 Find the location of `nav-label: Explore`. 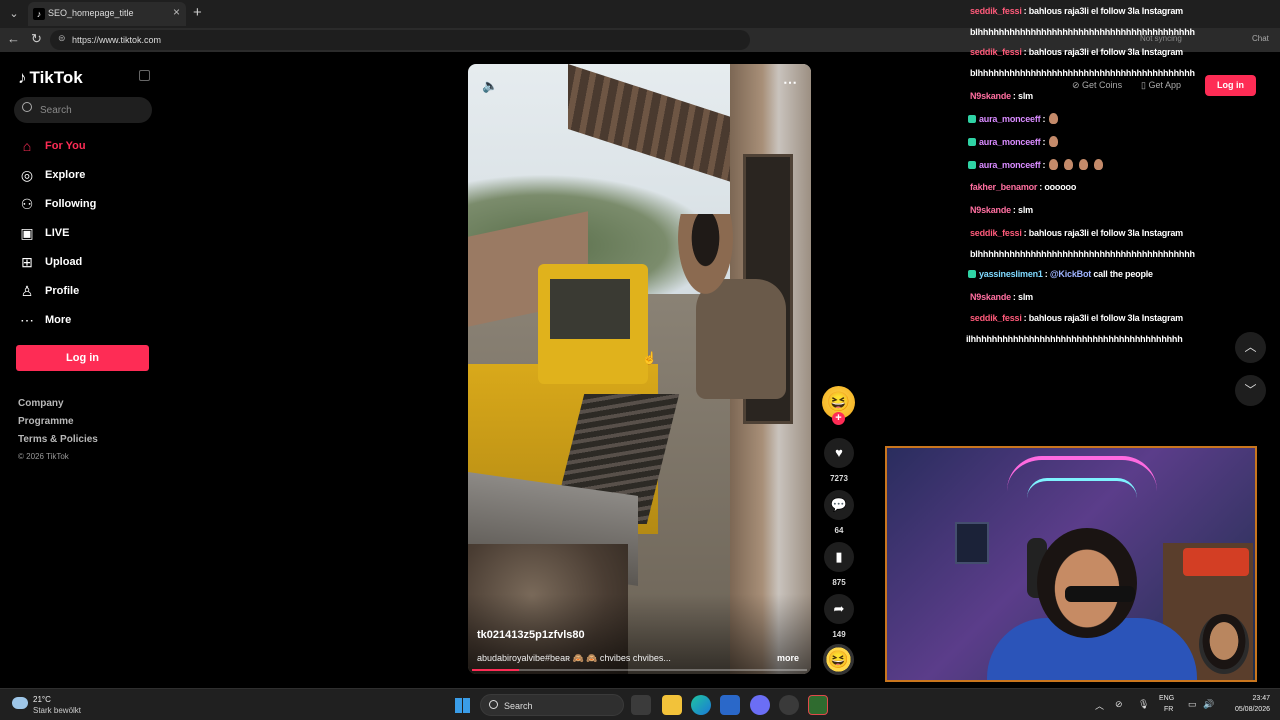

nav-label: Explore is located at coordinates (65, 175).